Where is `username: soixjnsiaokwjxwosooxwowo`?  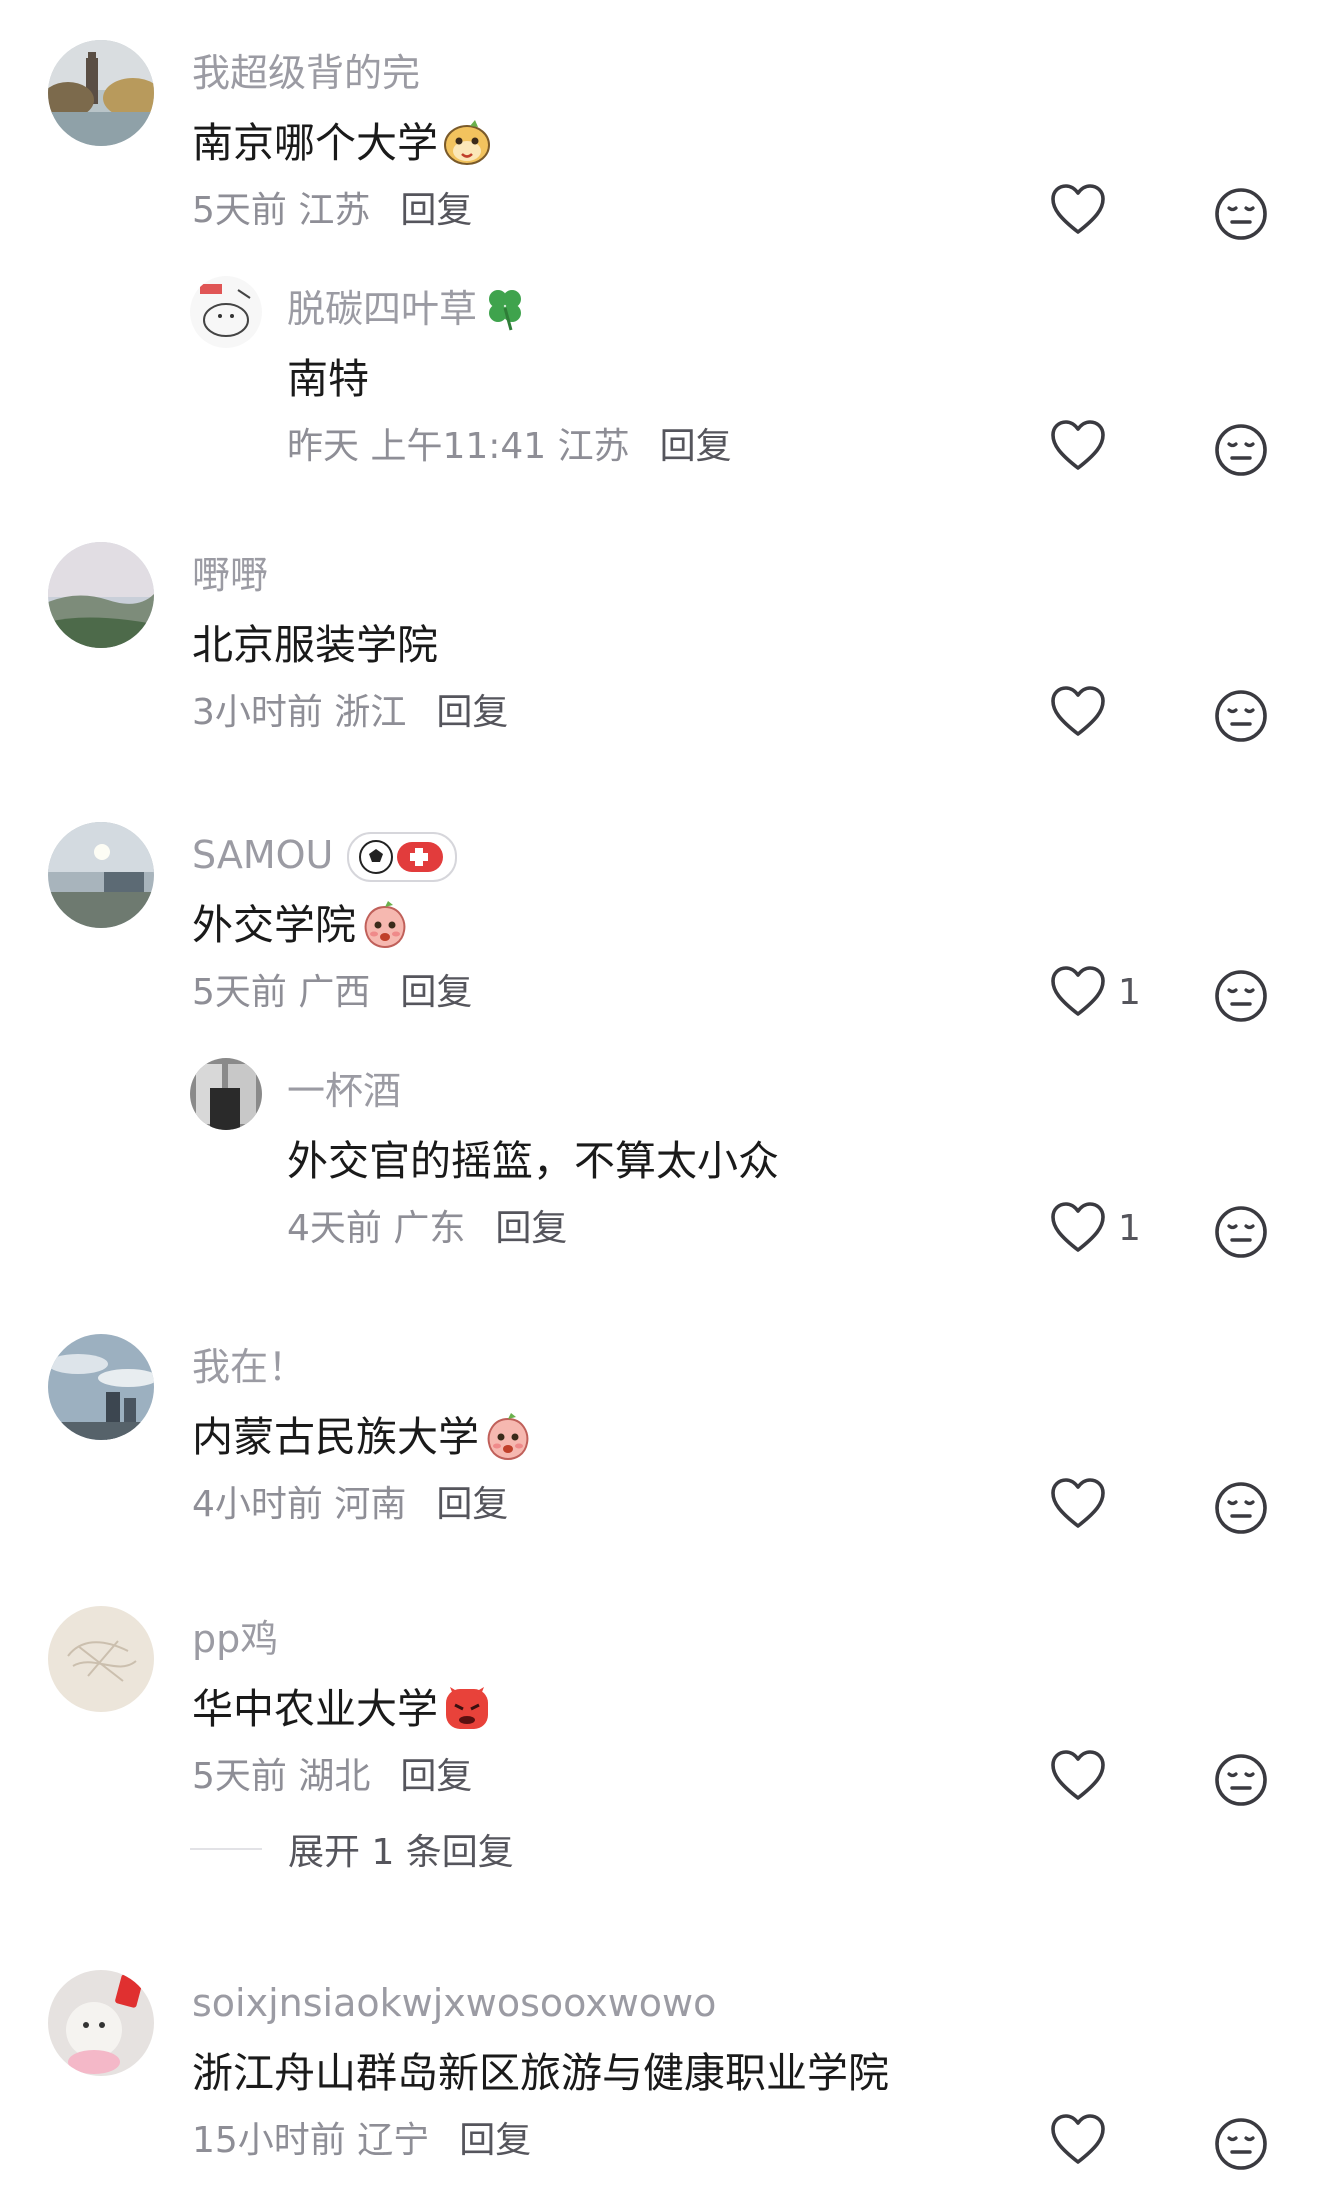
username: soixjnsiaokwjxwosooxwowo is located at coordinates (454, 2003).